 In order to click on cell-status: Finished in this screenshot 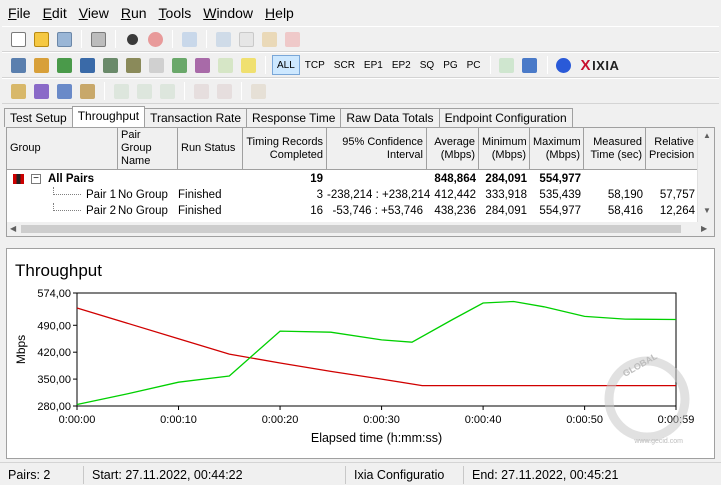, I will do `click(200, 195)`.